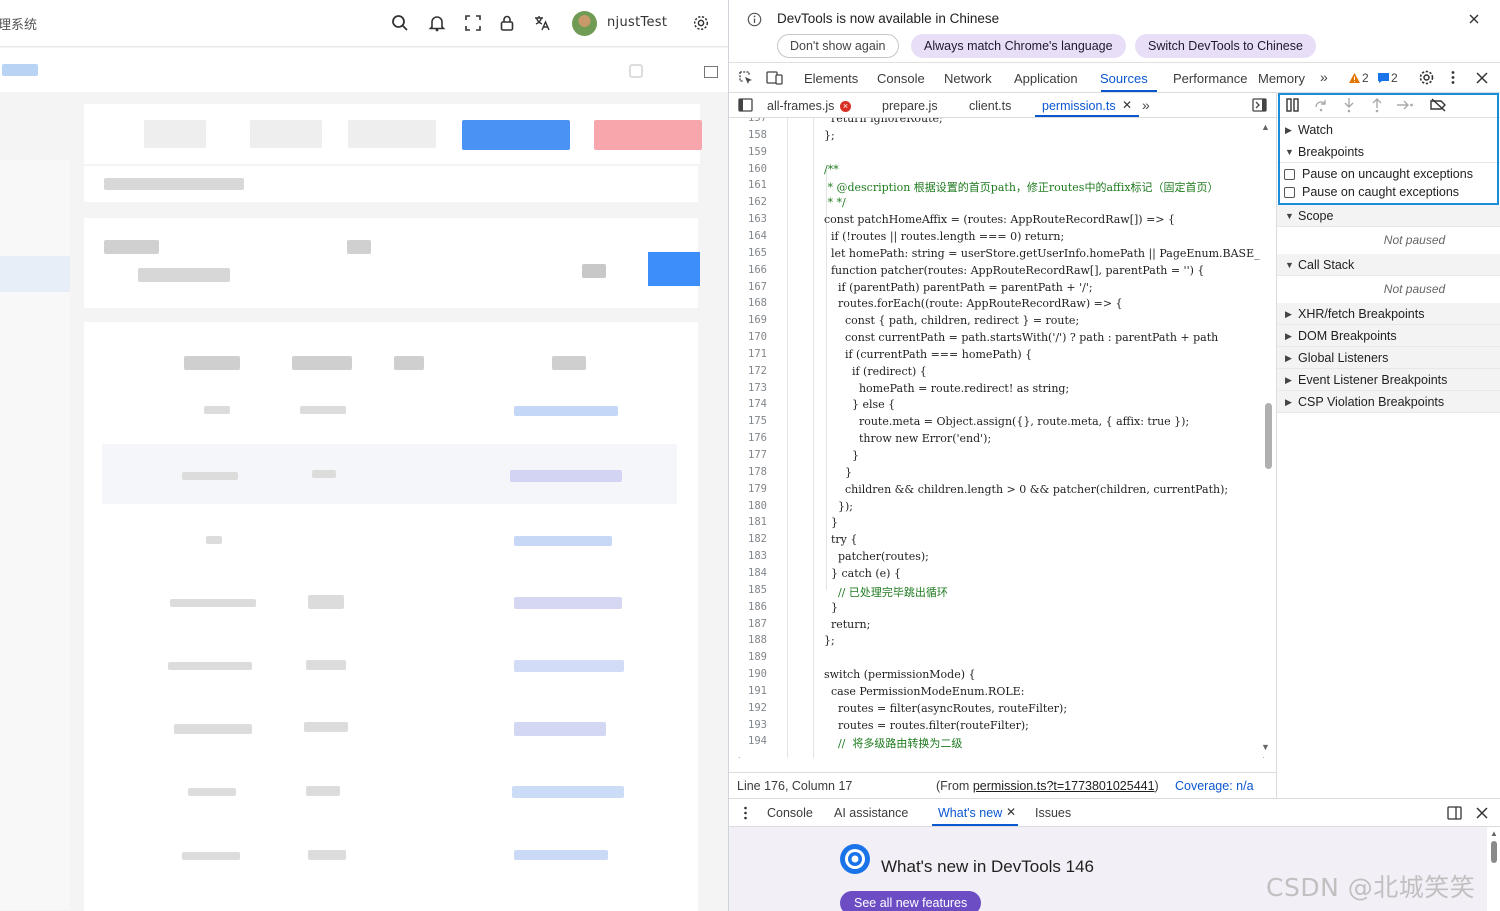 The image size is (1500, 911). I want to click on file-tab-prepare: prepare.js, so click(910, 106).